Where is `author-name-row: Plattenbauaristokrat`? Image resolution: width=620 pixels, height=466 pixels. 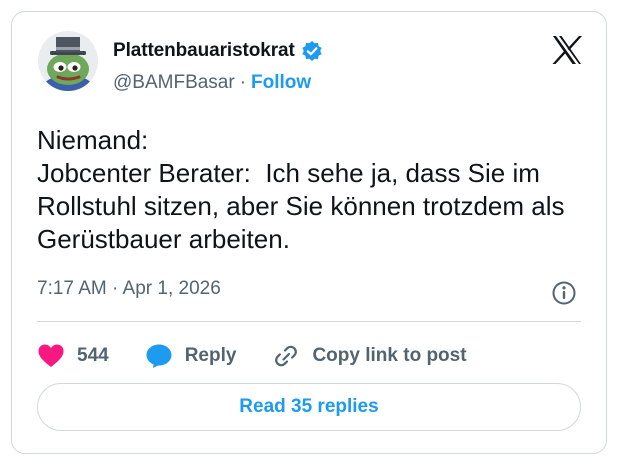 author-name-row: Plattenbauaristokrat is located at coordinates (218, 51).